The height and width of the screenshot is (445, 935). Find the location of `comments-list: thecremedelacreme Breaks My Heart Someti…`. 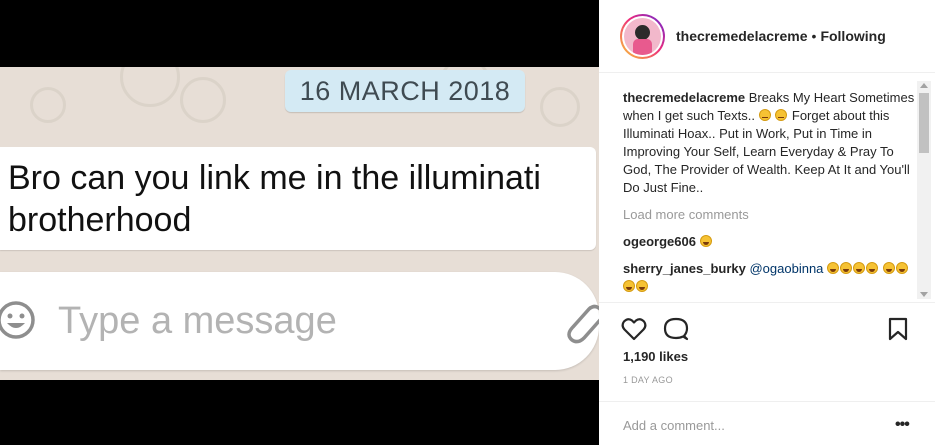

comments-list: thecremedelacreme Breaks My Heart Someti… is located at coordinates (769, 192).